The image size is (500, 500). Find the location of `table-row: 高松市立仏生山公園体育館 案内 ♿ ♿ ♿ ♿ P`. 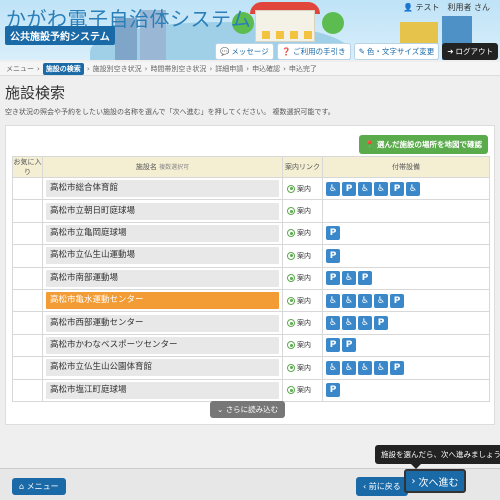

table-row: 高松市立仏生山公園体育館 案内 ♿ ♿ ♿ ♿ P is located at coordinates (251, 368).